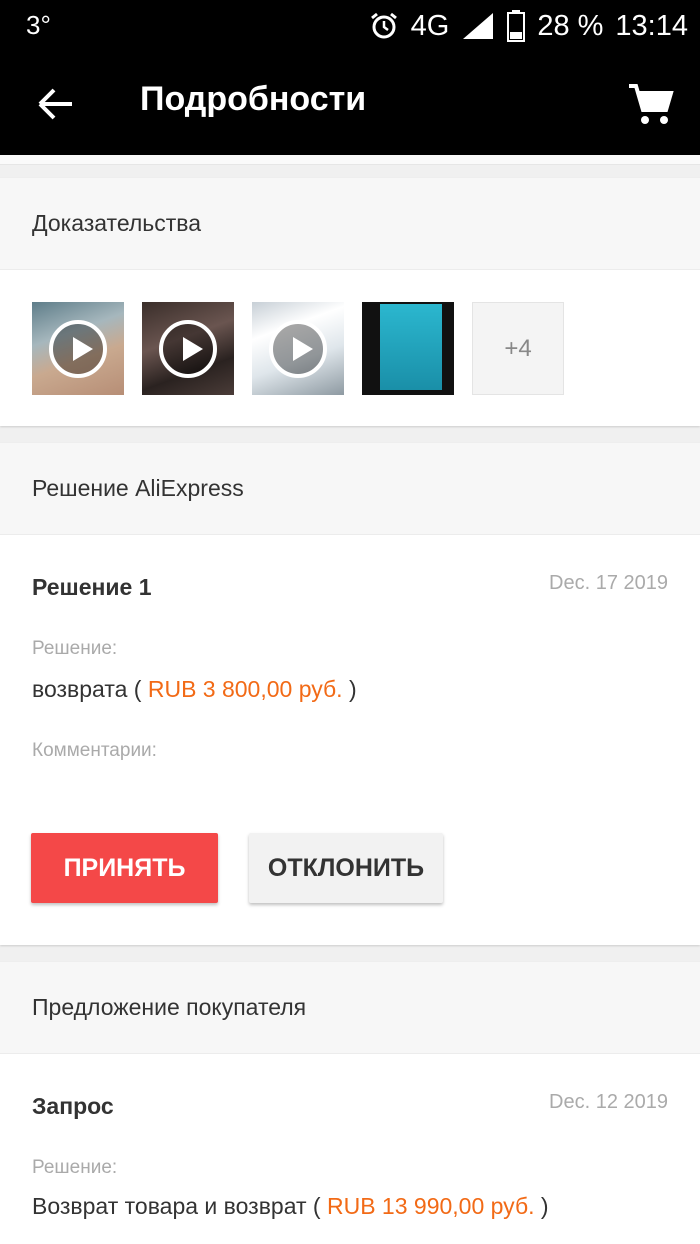  What do you see at coordinates (411, 347) in the screenshot?
I see `tv-screen-image` at bounding box center [411, 347].